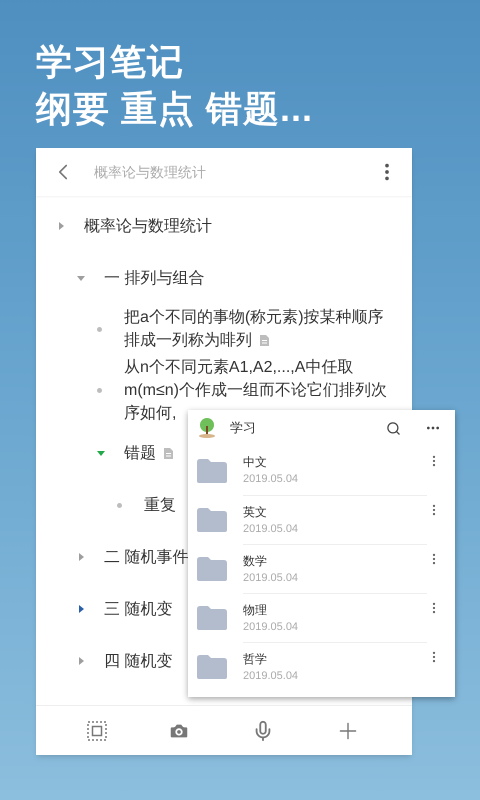  Describe the element at coordinates (255, 659) in the screenshot. I see `folder-name: 哲学` at that location.